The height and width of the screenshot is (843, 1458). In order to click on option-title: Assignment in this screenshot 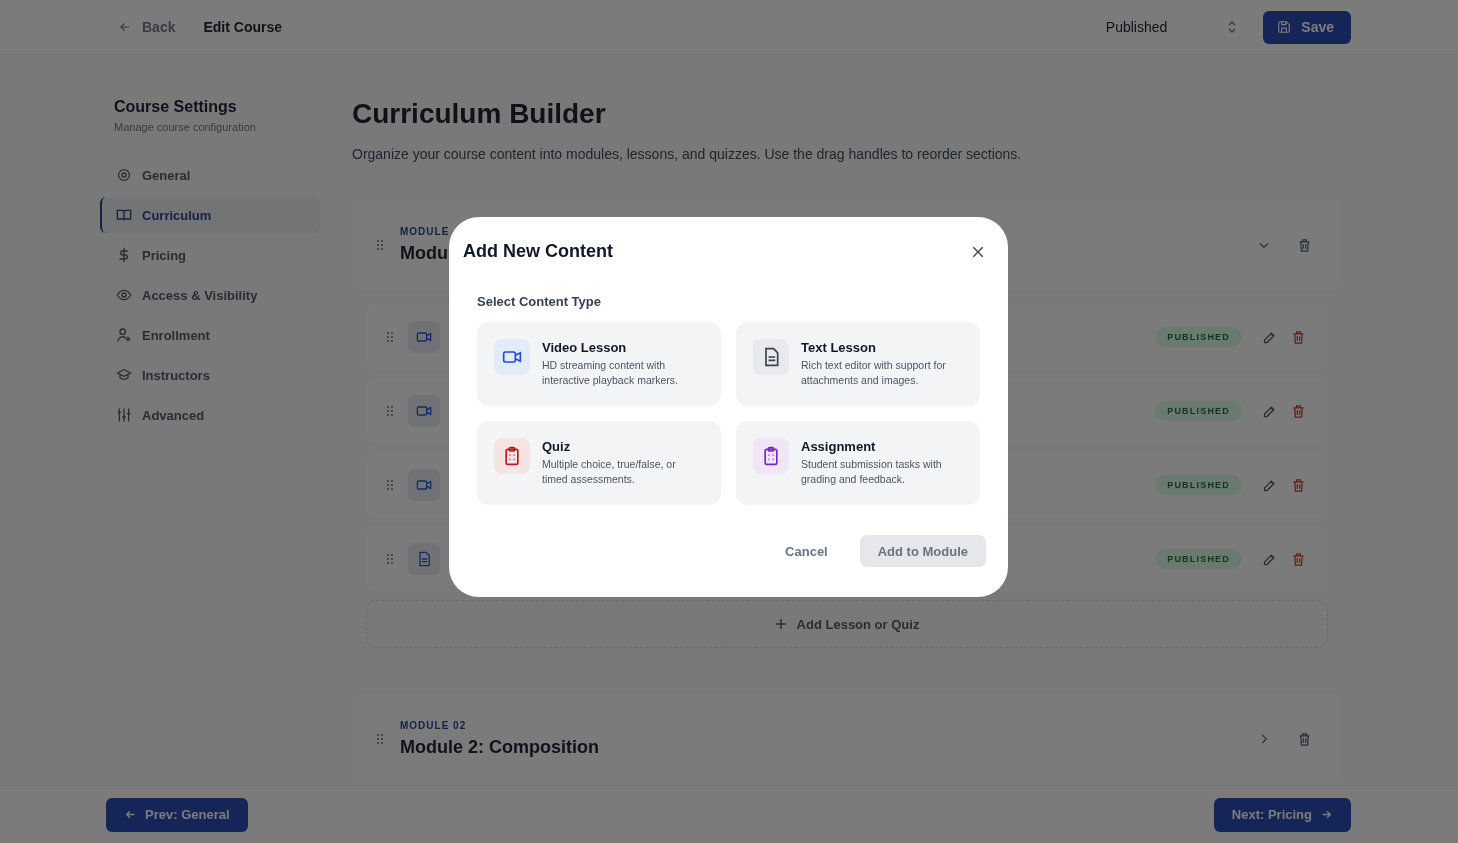, I will do `click(839, 446)`.